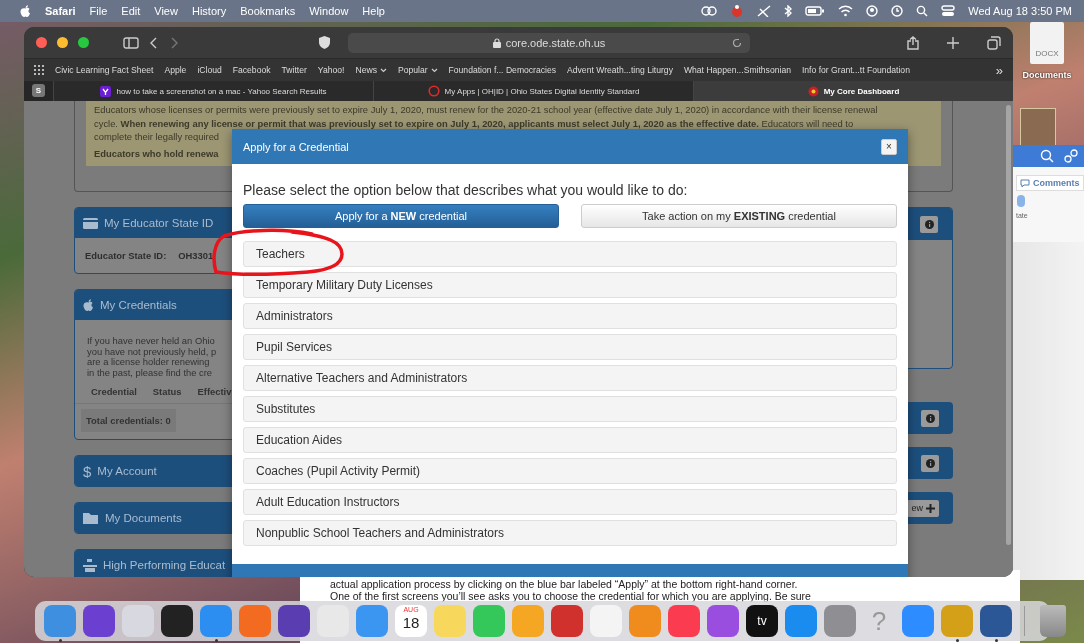 This screenshot has width=1084, height=643. Describe the element at coordinates (897, 11) in the screenshot. I see `clock-icon` at that location.